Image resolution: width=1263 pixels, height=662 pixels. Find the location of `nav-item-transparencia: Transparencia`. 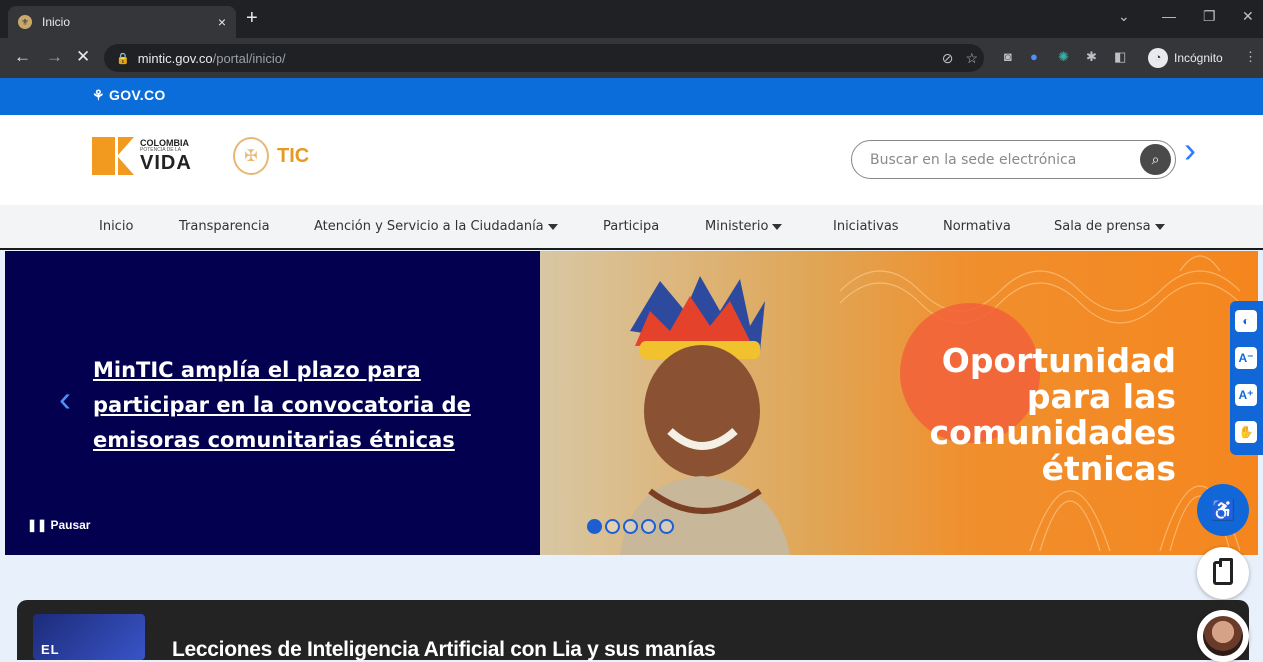

nav-item-transparencia: Transparencia is located at coordinates (224, 226).